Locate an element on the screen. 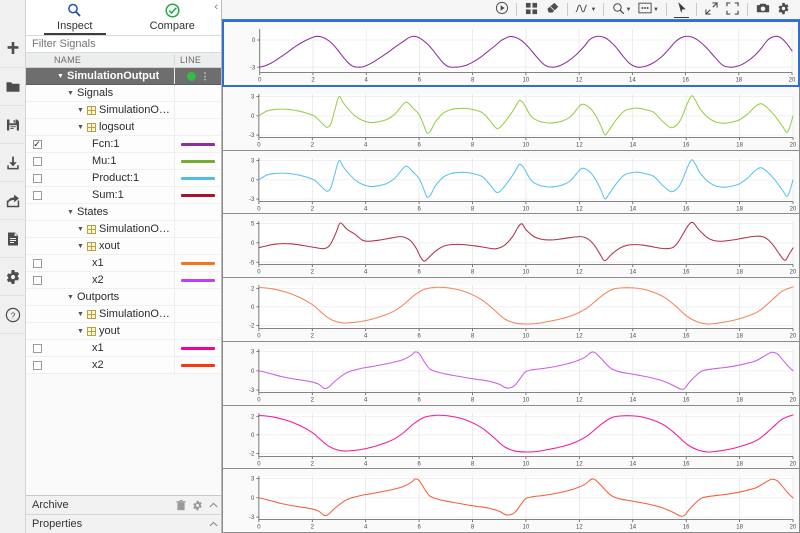 The width and height of the screenshot is (800, 533). zoom-button: ▼ is located at coordinates (621, 10).